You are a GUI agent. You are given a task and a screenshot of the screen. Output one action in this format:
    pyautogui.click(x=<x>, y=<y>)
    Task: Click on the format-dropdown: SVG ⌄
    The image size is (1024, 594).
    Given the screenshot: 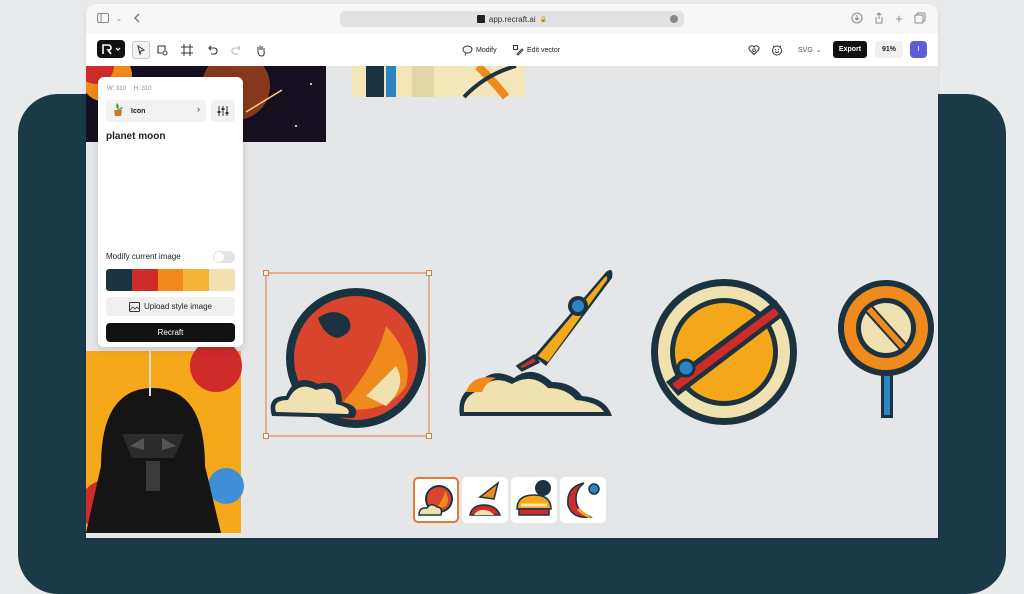 What is the action you would take?
    pyautogui.click(x=810, y=50)
    